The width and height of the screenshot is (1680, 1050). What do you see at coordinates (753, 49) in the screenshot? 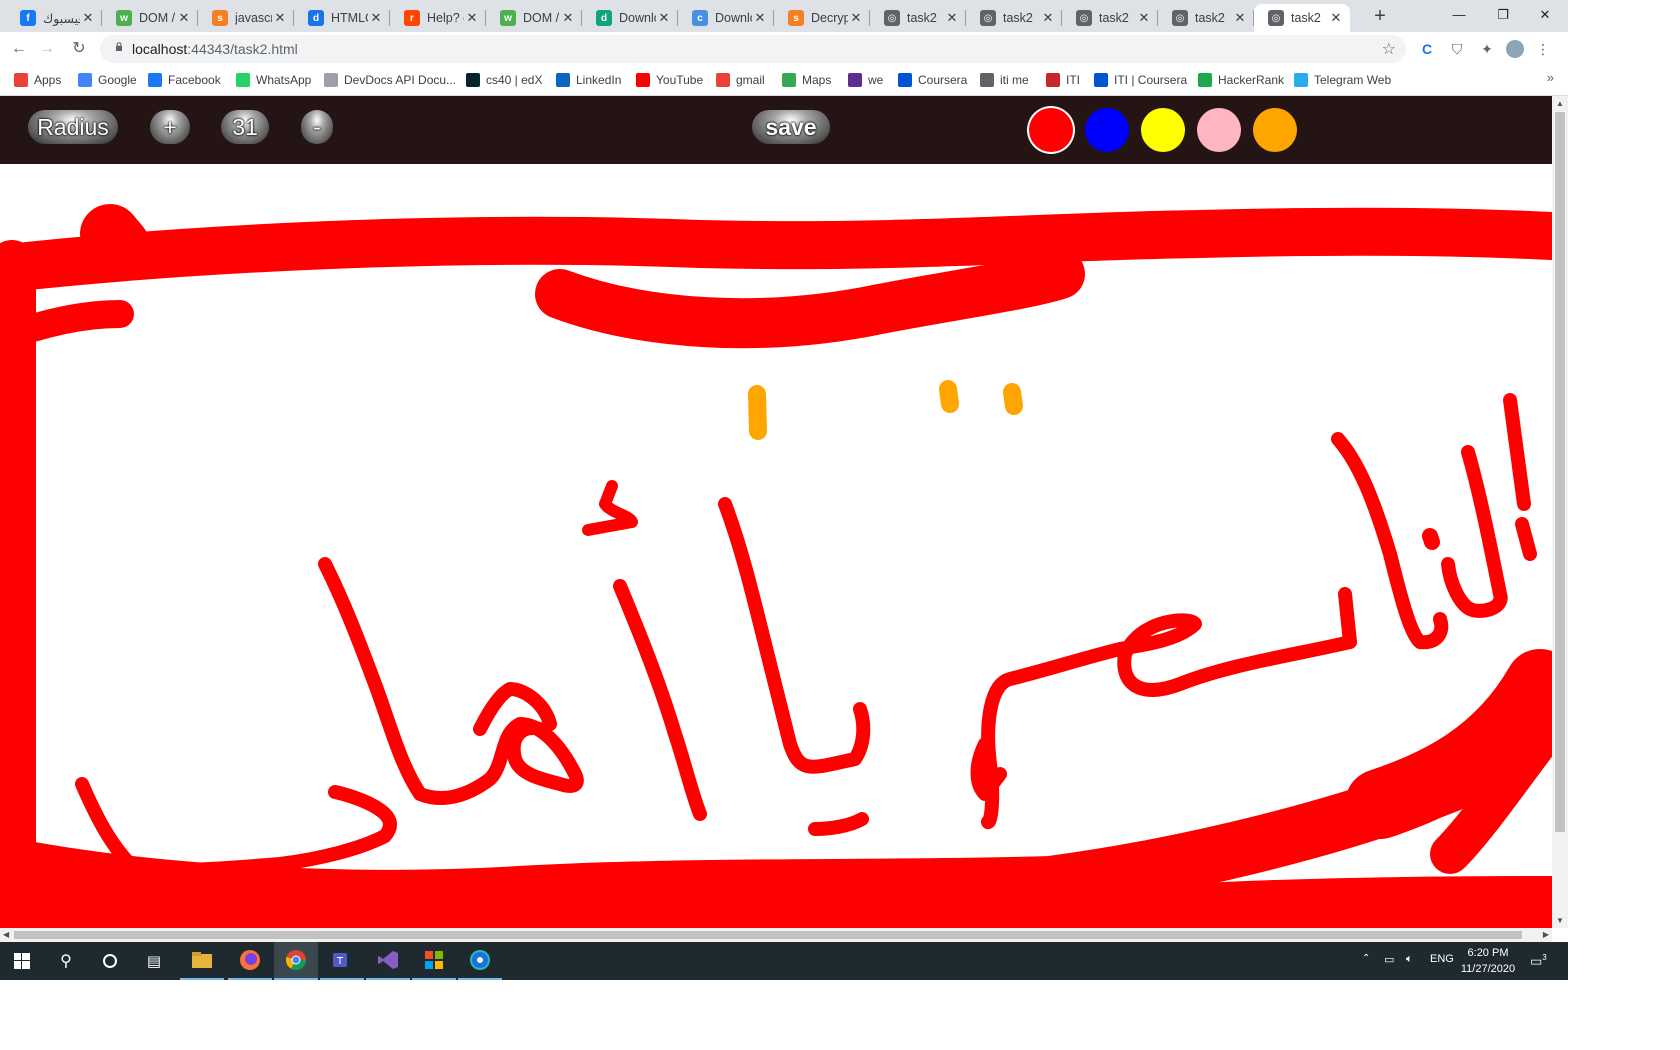
I see `address-bar: localhost:44343/task2.html ☆` at bounding box center [753, 49].